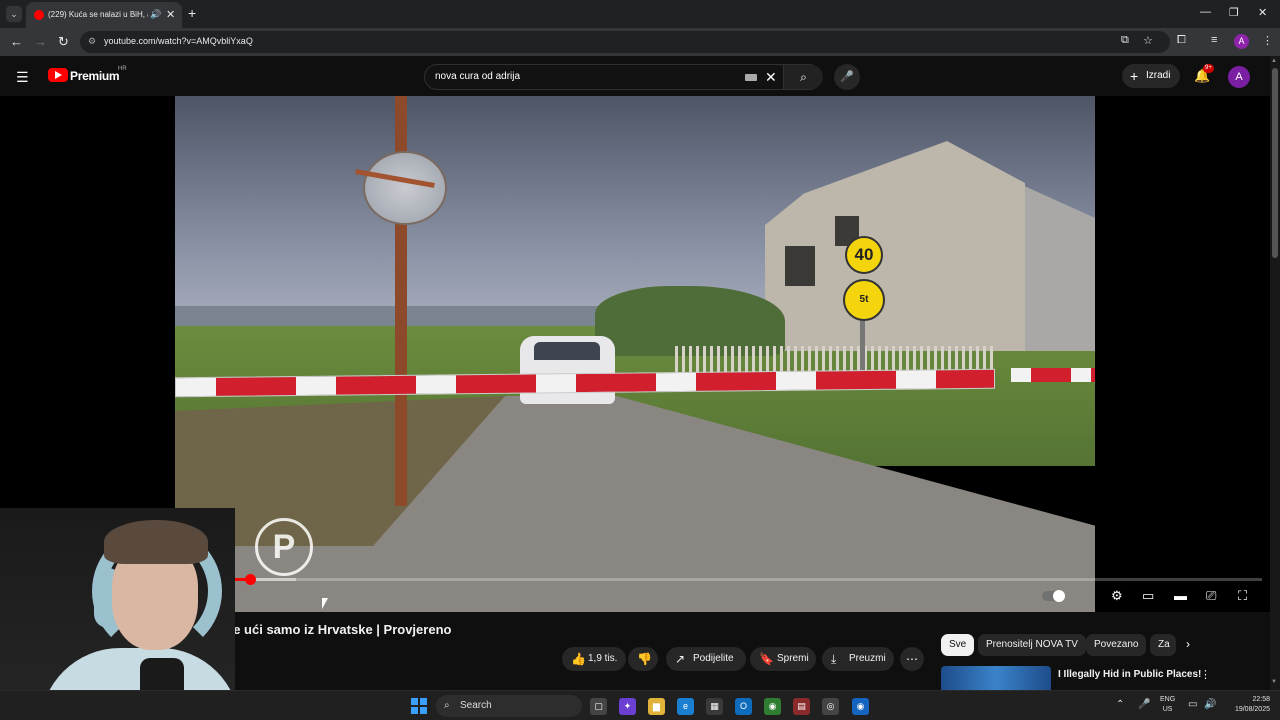 This screenshot has width=1280, height=720. I want to click on recommendation-title: I Illegally Hid in Public Places!, so click(1129, 674).